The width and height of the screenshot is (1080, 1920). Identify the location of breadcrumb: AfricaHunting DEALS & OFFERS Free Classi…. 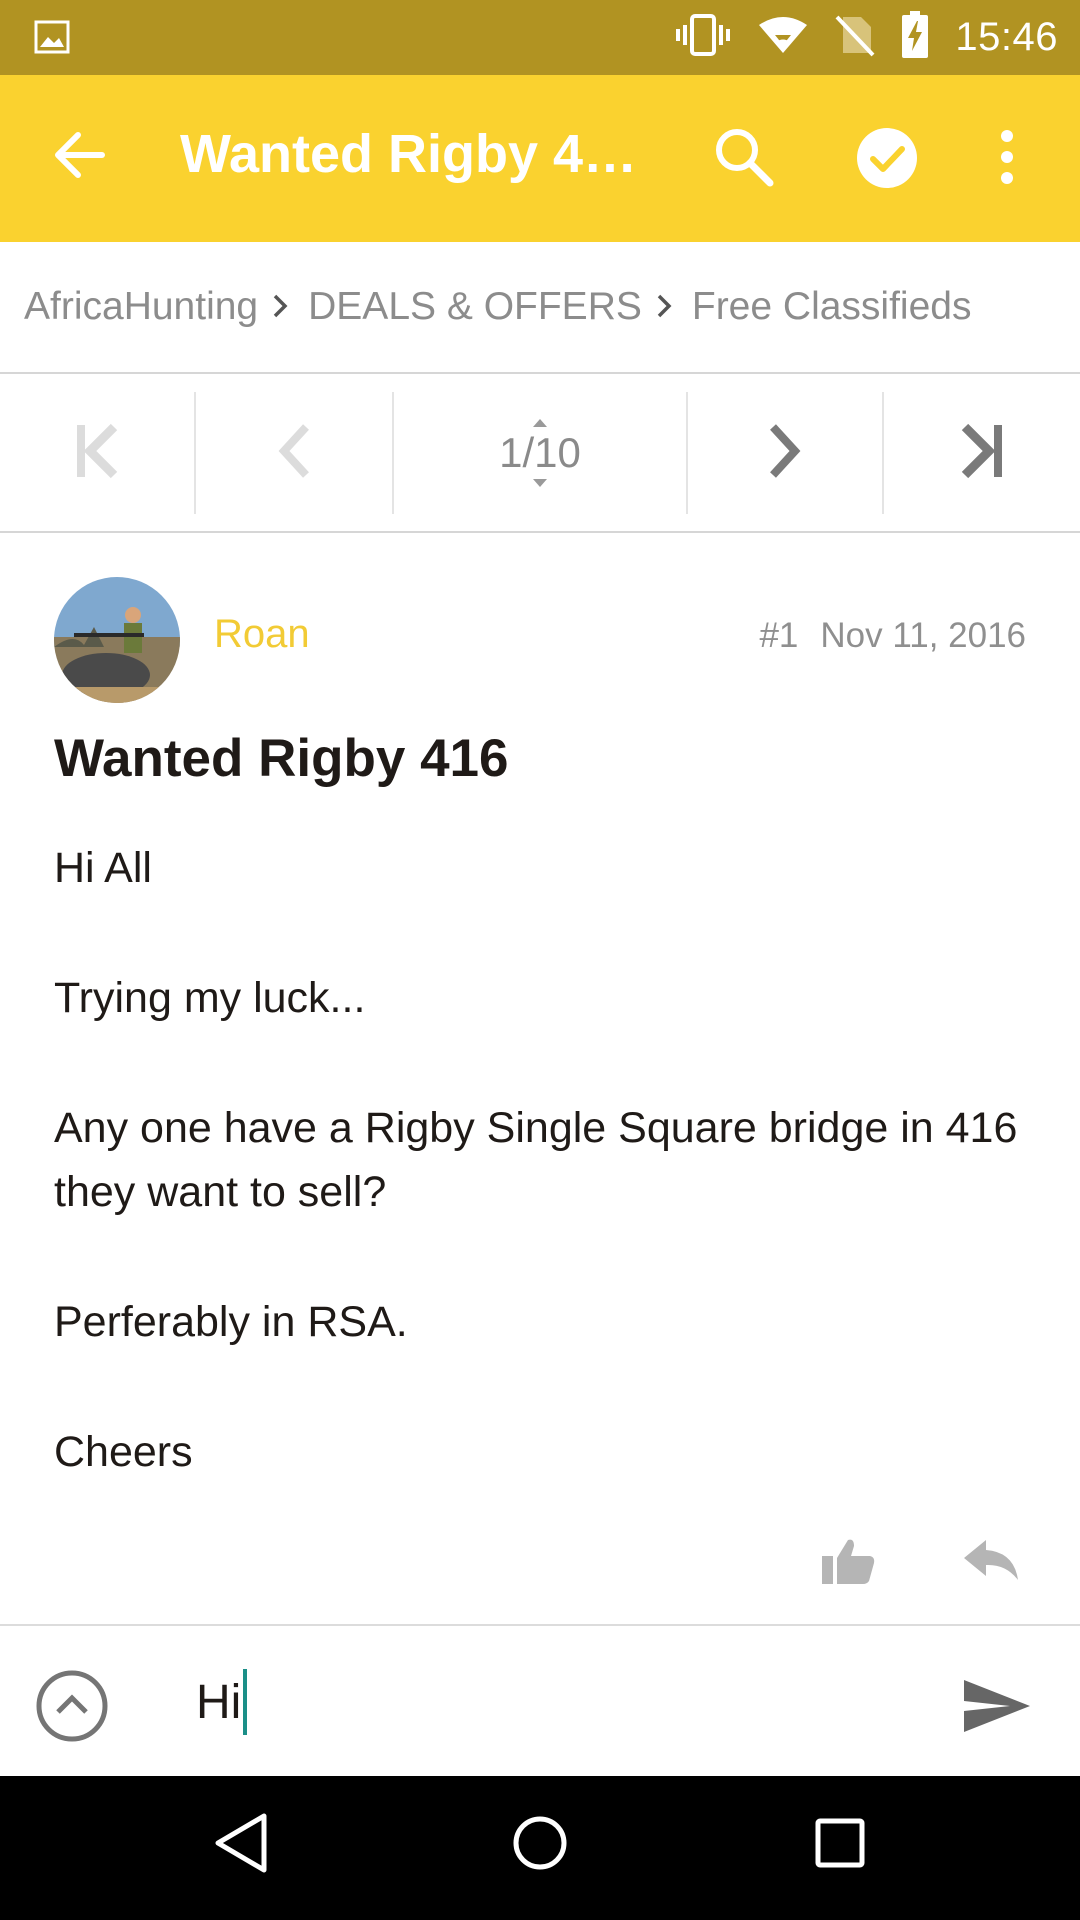
(540, 308).